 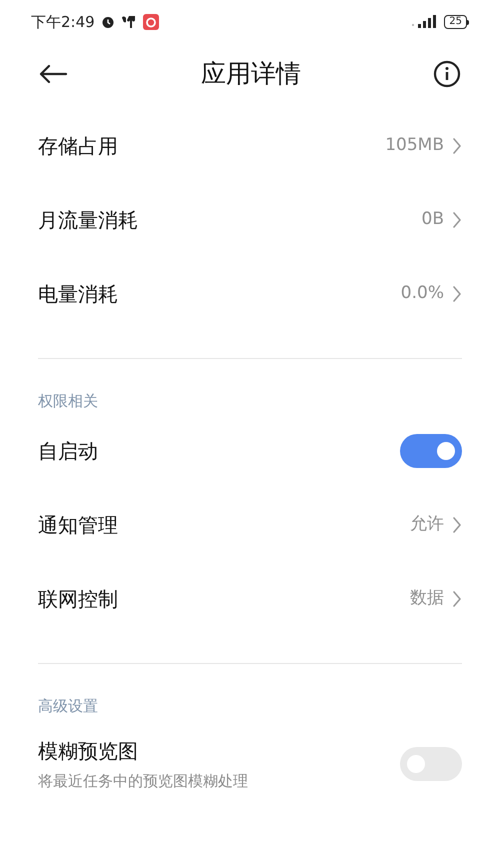 I want to click on row-label: 电量消耗, so click(x=78, y=294).